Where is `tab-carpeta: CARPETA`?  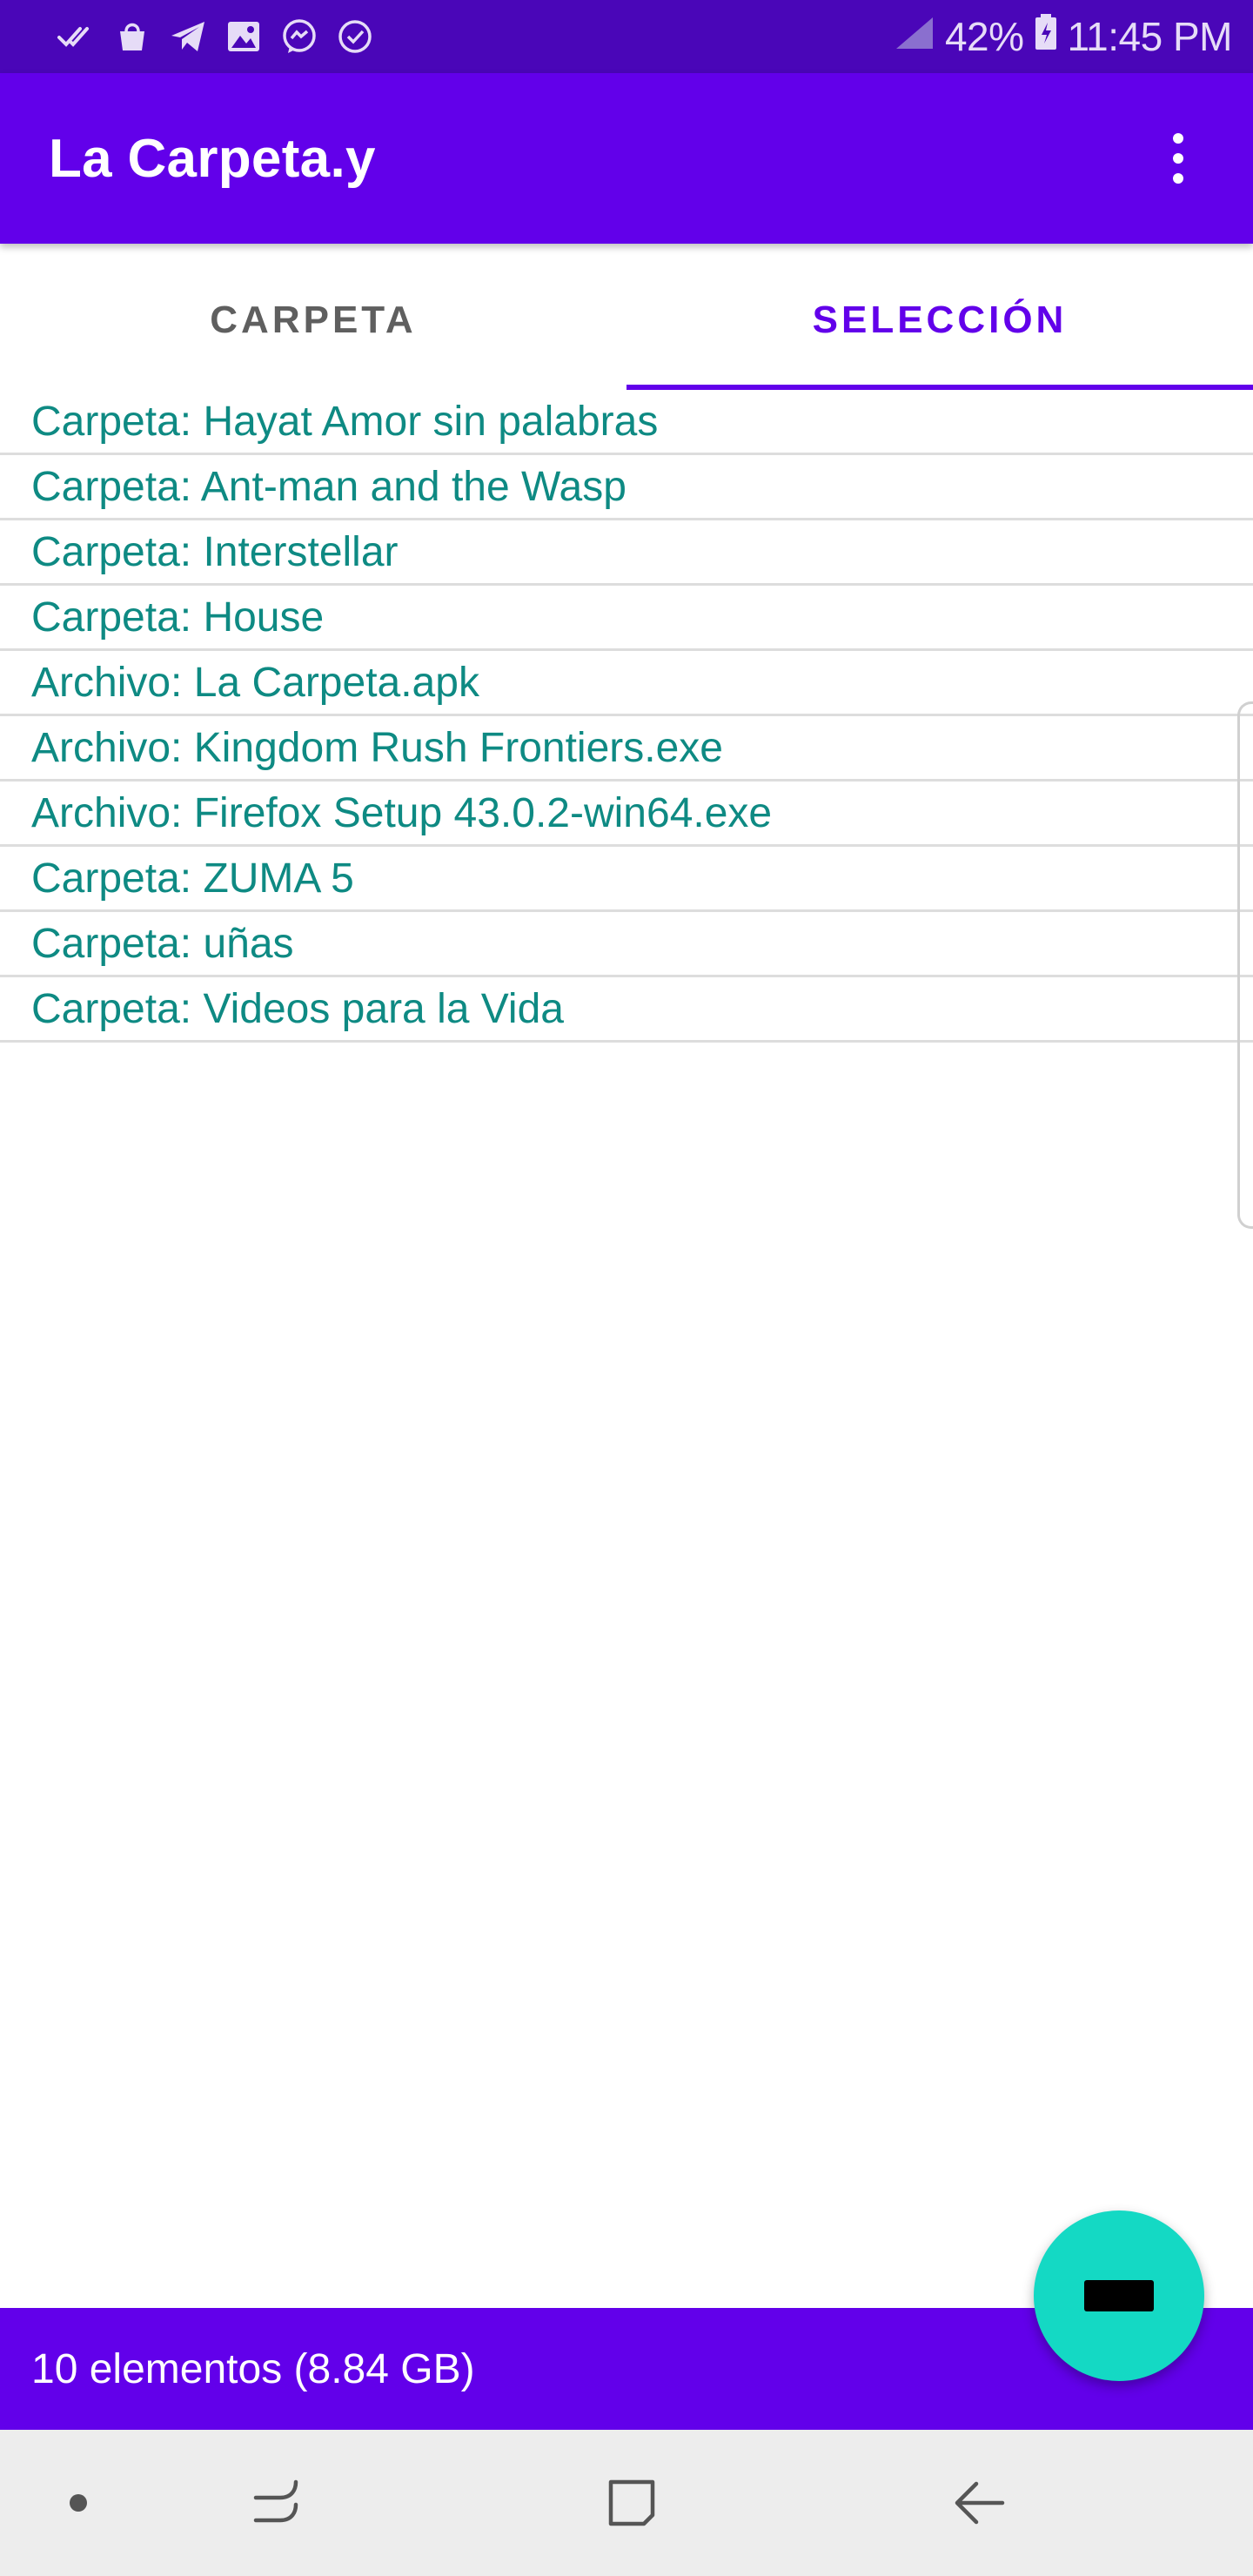 tab-carpeta: CARPETA is located at coordinates (313, 317).